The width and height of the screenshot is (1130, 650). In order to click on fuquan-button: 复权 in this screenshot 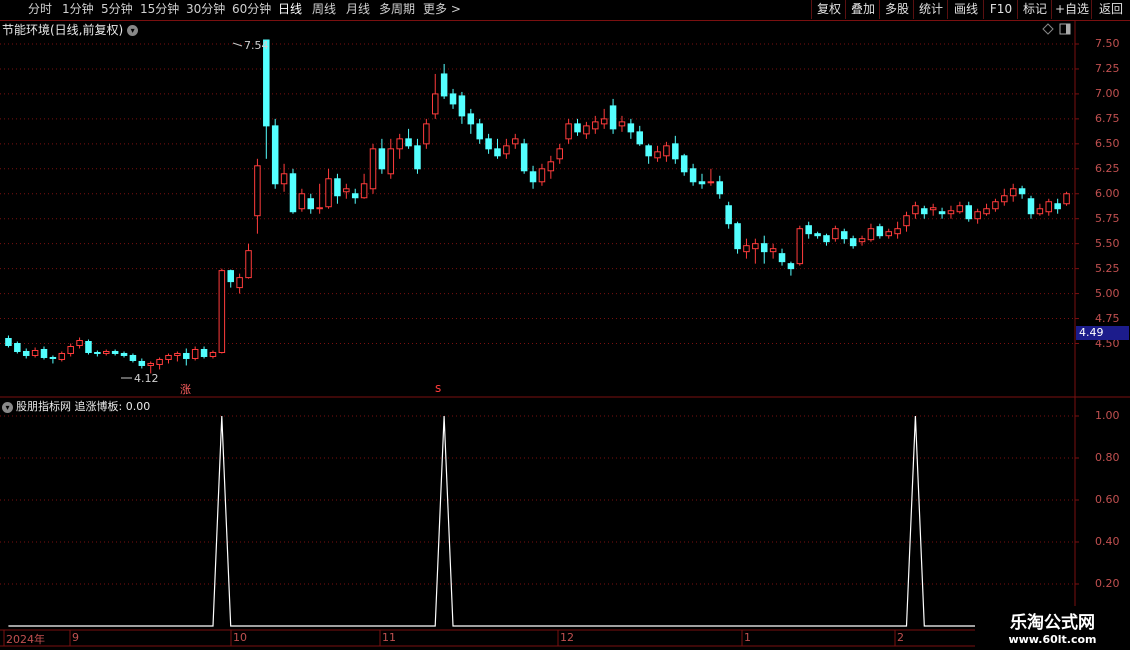, I will do `click(828, 9)`.